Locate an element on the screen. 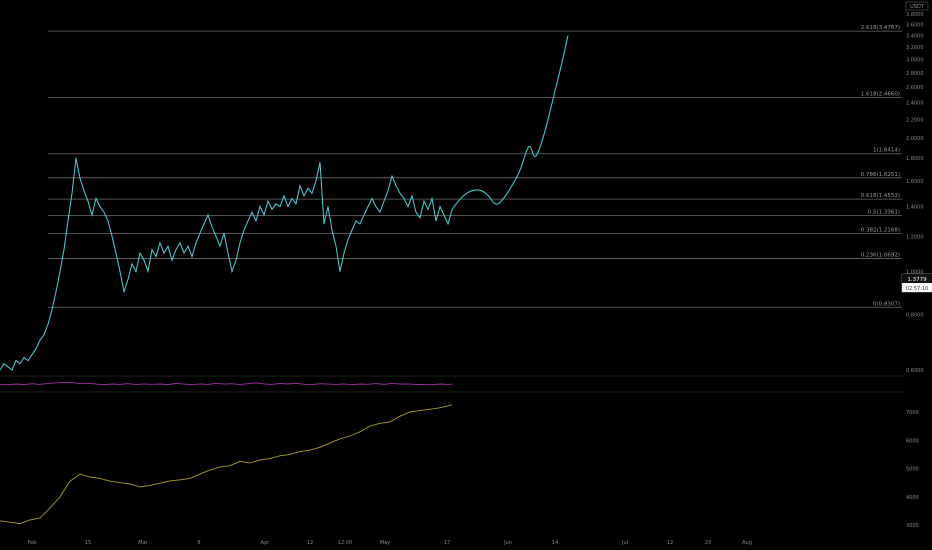 This screenshot has height=550, width=932. time-tick-label: 8 is located at coordinates (198, 543).